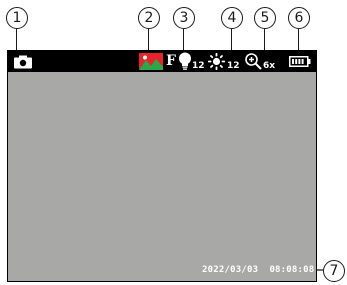 Image resolution: width=347 pixels, height=285 pixels. What do you see at coordinates (151, 61) in the screenshot?
I see `picture-mode-icon` at bounding box center [151, 61].